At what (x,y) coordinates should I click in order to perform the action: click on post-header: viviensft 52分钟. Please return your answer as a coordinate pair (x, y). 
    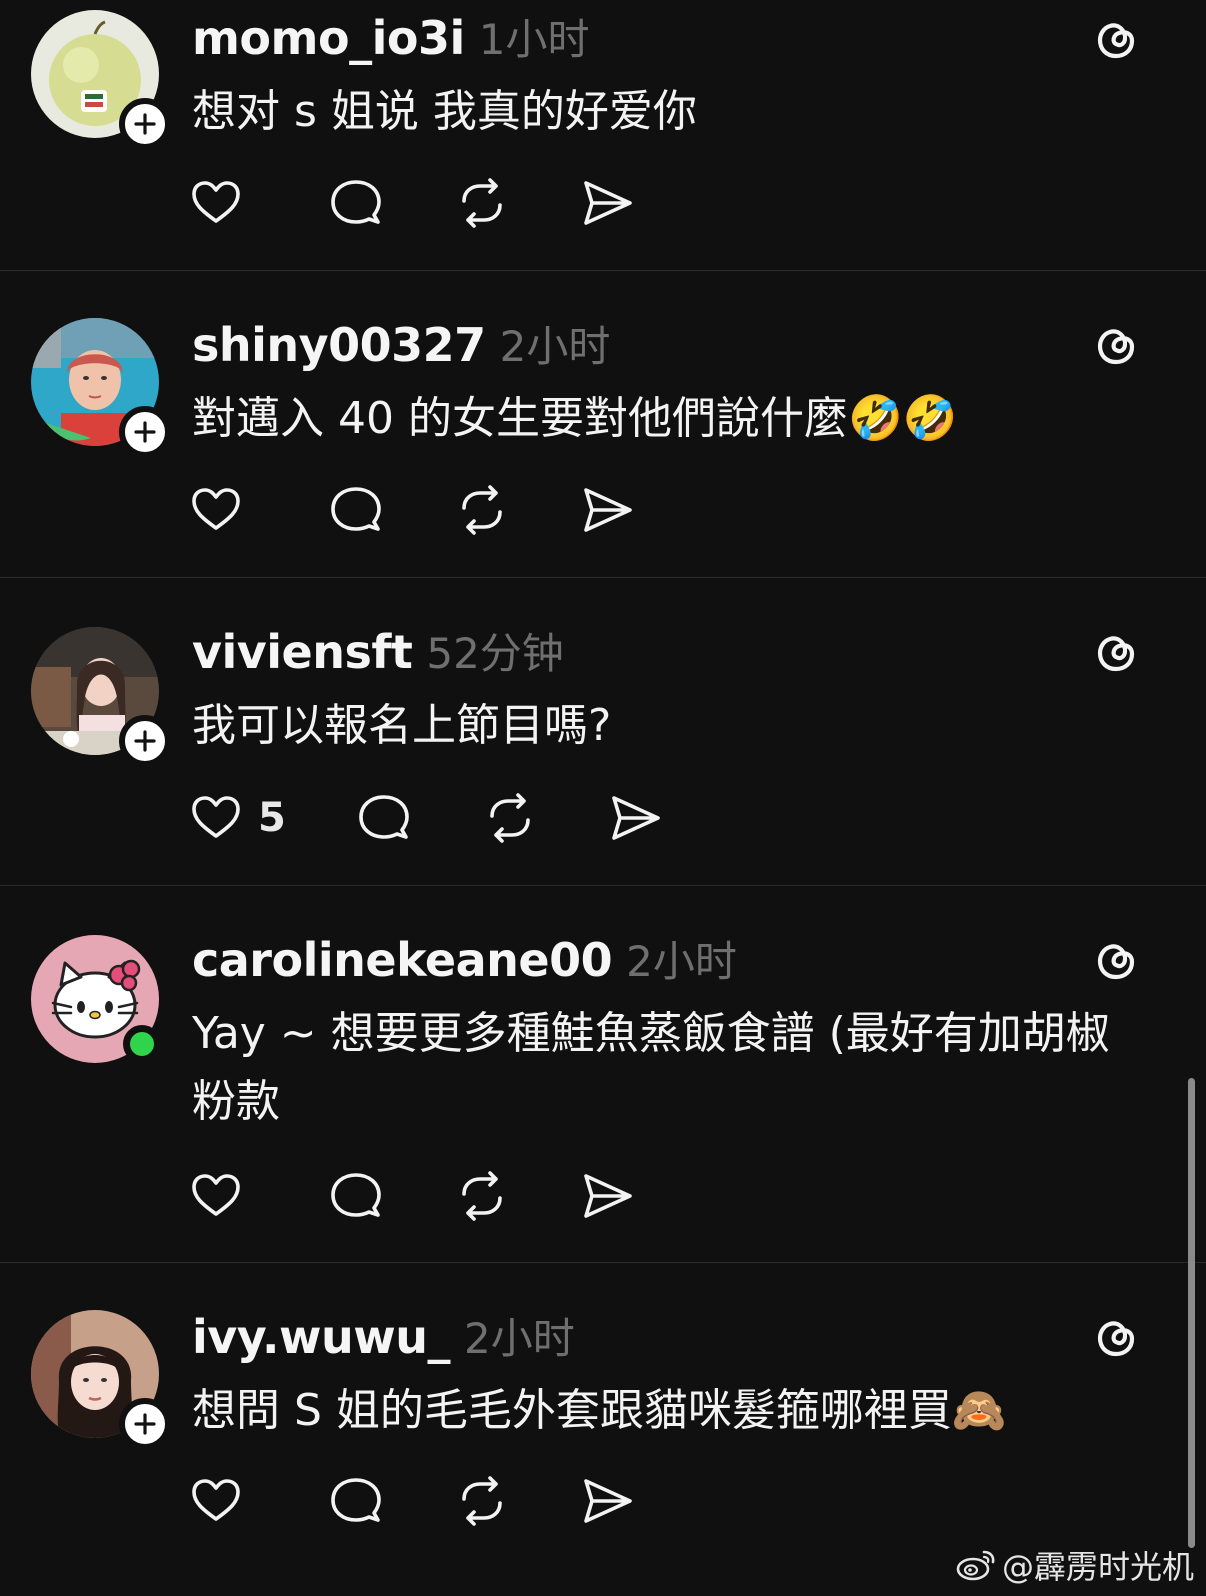
    Looking at the image, I should click on (378, 650).